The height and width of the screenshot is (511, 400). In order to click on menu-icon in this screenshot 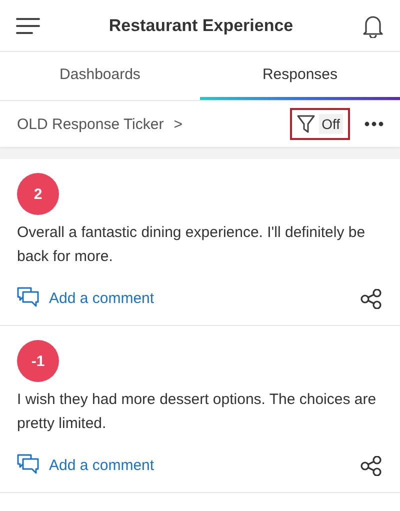, I will do `click(28, 25)`.